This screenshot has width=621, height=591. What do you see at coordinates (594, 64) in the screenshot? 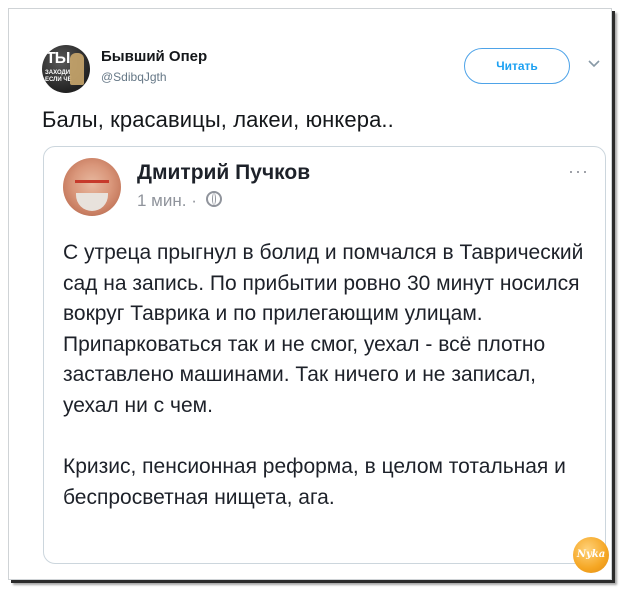
I see `caret-down-icon` at bounding box center [594, 64].